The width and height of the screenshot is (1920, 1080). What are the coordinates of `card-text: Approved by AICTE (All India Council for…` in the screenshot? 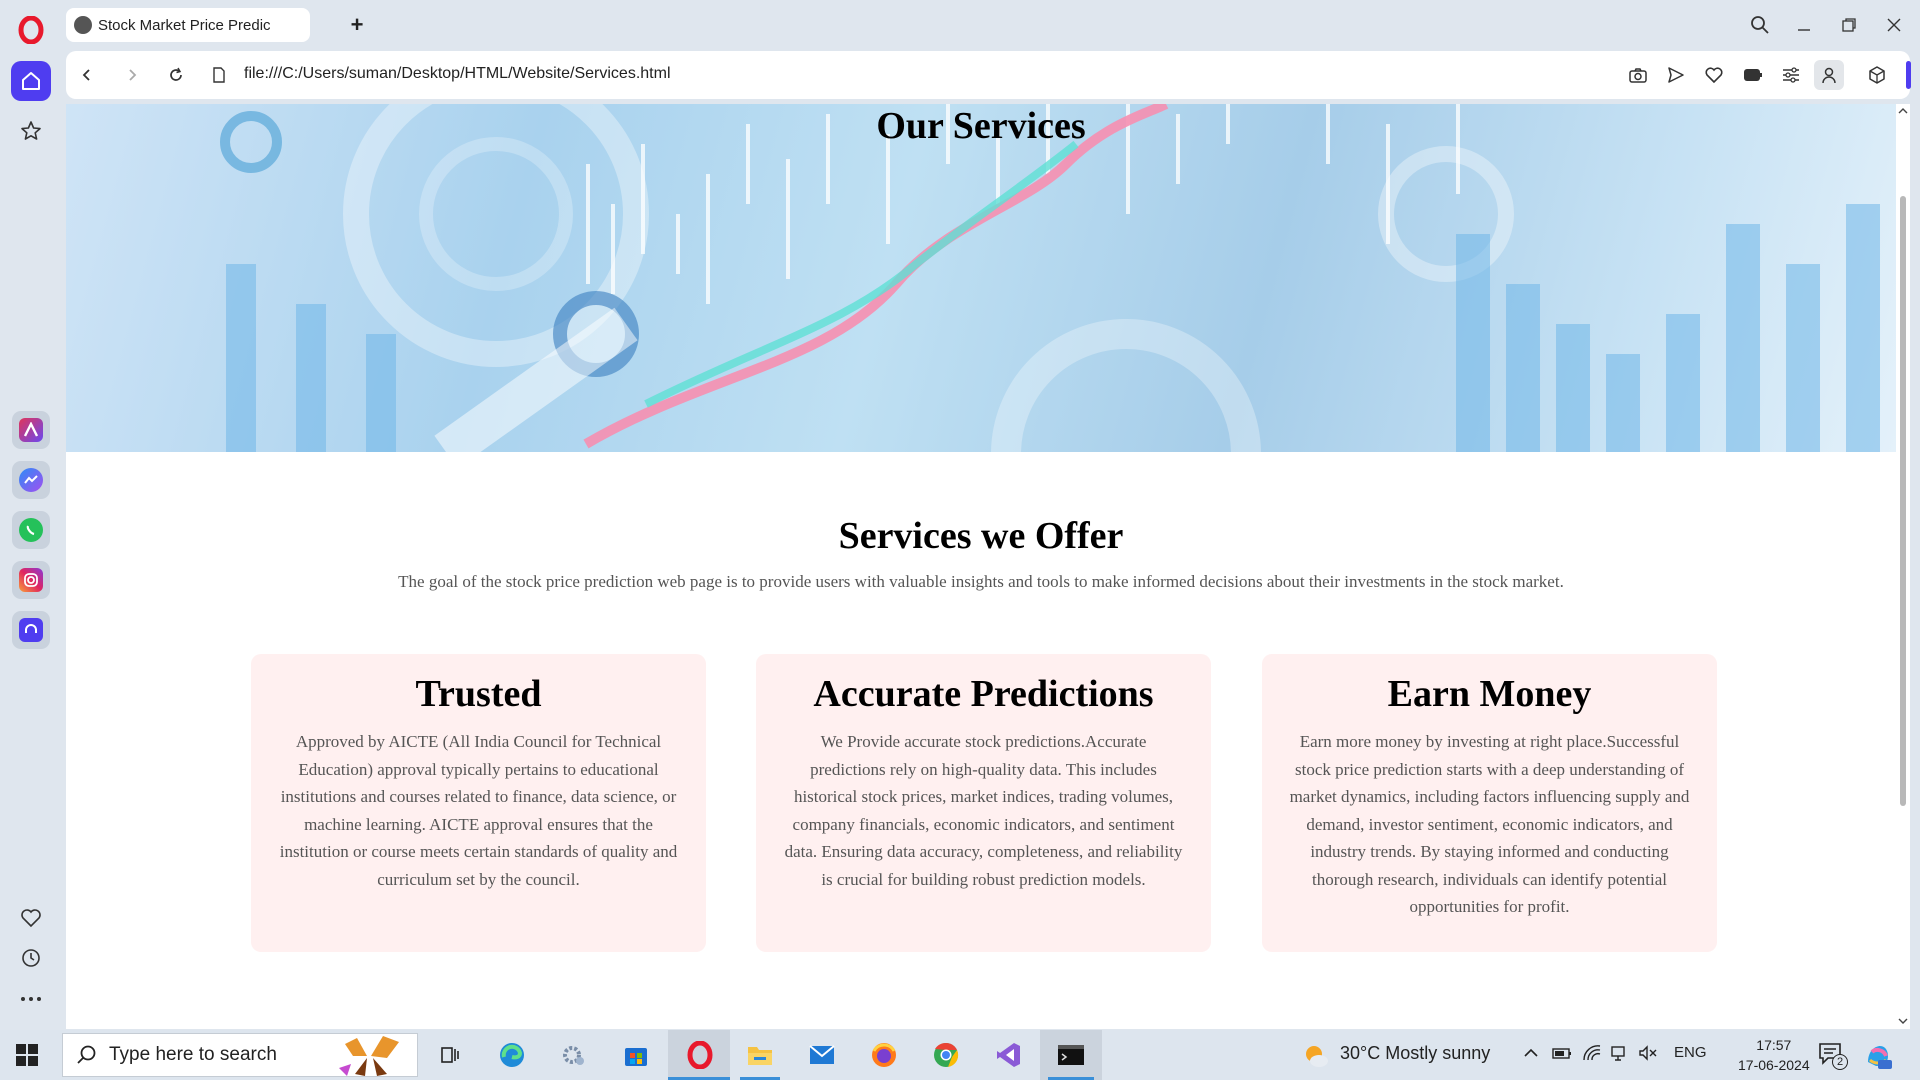 It's located at (478, 810).